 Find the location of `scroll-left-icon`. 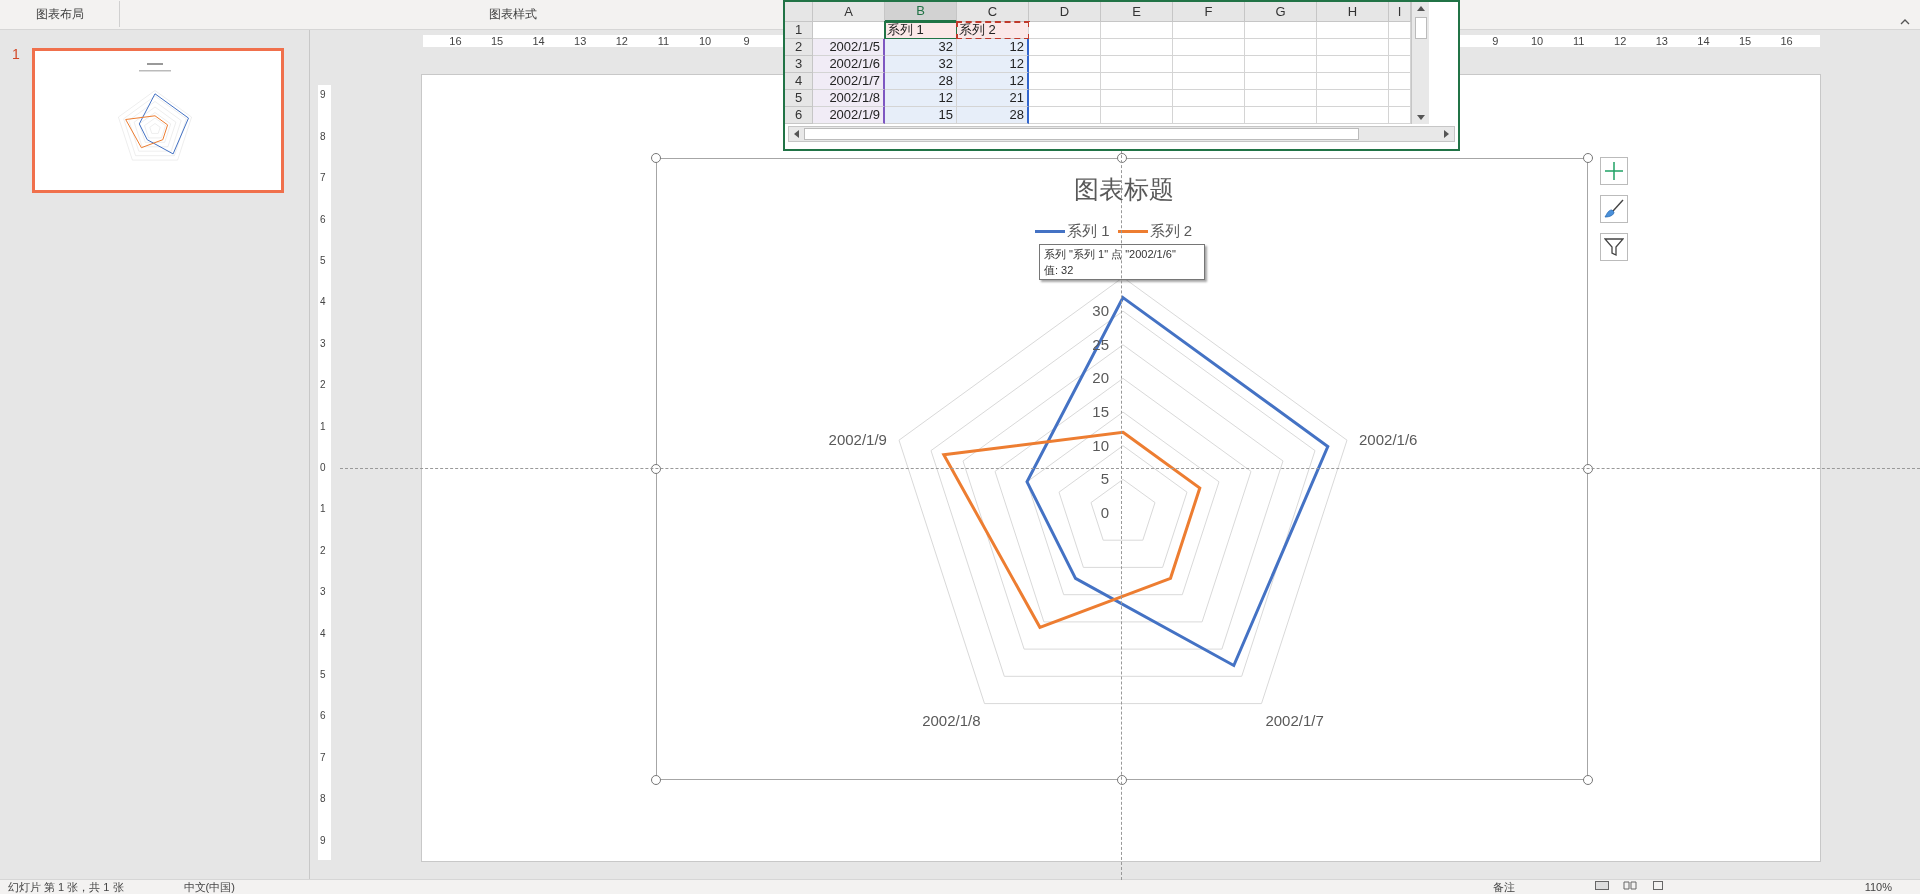

scroll-left-icon is located at coordinates (796, 134).